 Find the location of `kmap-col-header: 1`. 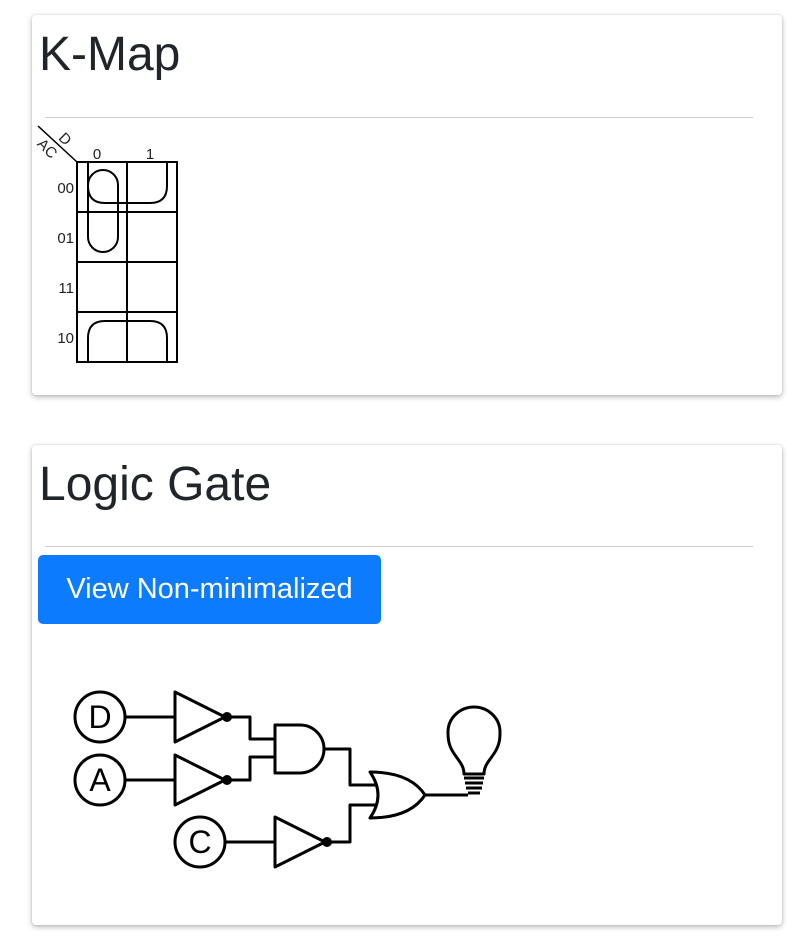

kmap-col-header: 1 is located at coordinates (150, 154).